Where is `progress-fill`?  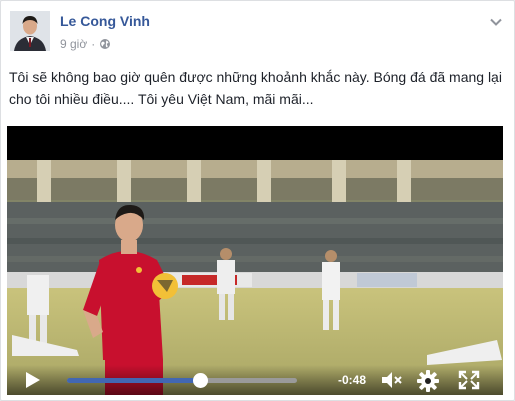
progress-fill is located at coordinates (134, 380).